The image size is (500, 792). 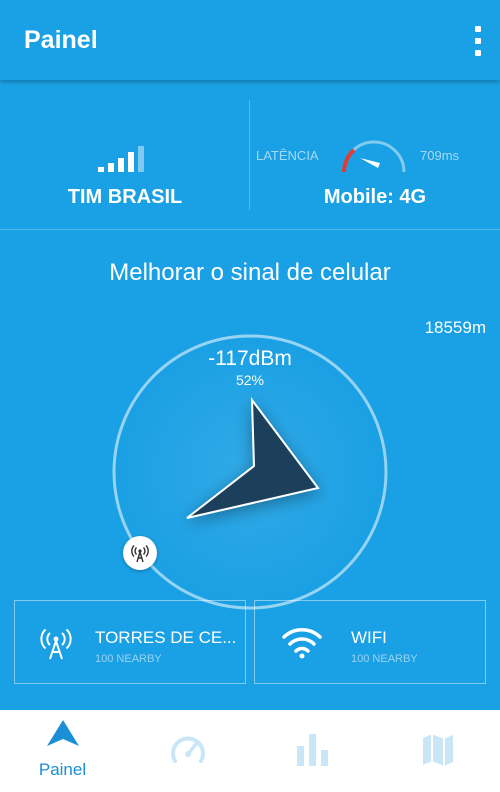 I want to click on map-icon, so click(x=437, y=750).